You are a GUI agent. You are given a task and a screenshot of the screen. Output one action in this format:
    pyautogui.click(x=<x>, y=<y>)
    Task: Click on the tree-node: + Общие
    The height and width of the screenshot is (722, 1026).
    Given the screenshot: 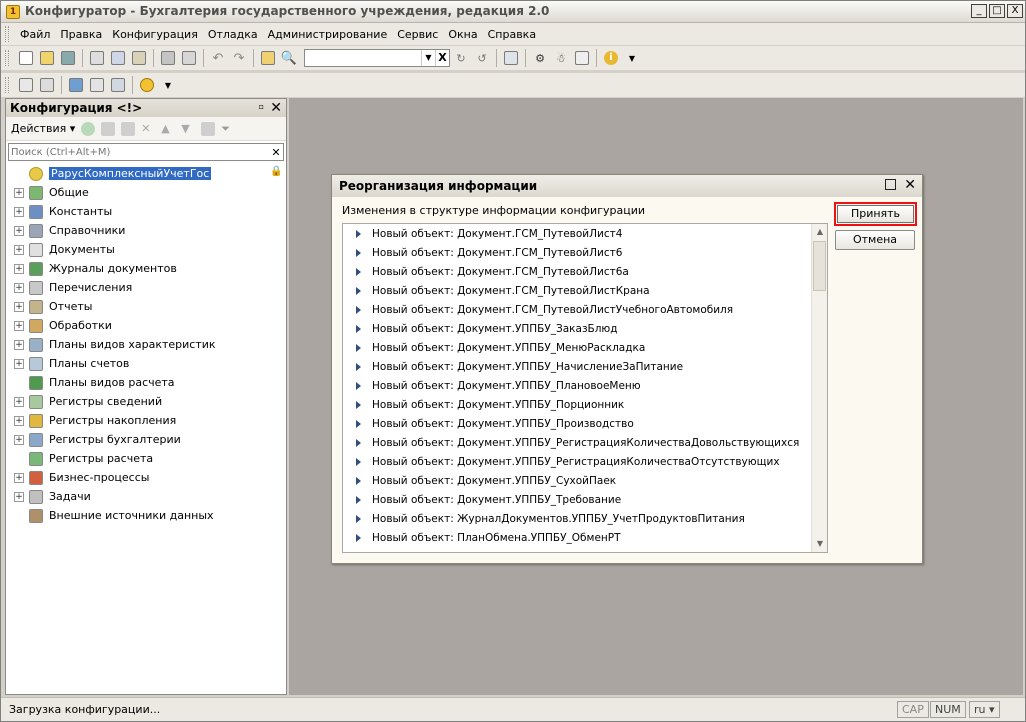 What is the action you would take?
    pyautogui.click(x=146, y=192)
    